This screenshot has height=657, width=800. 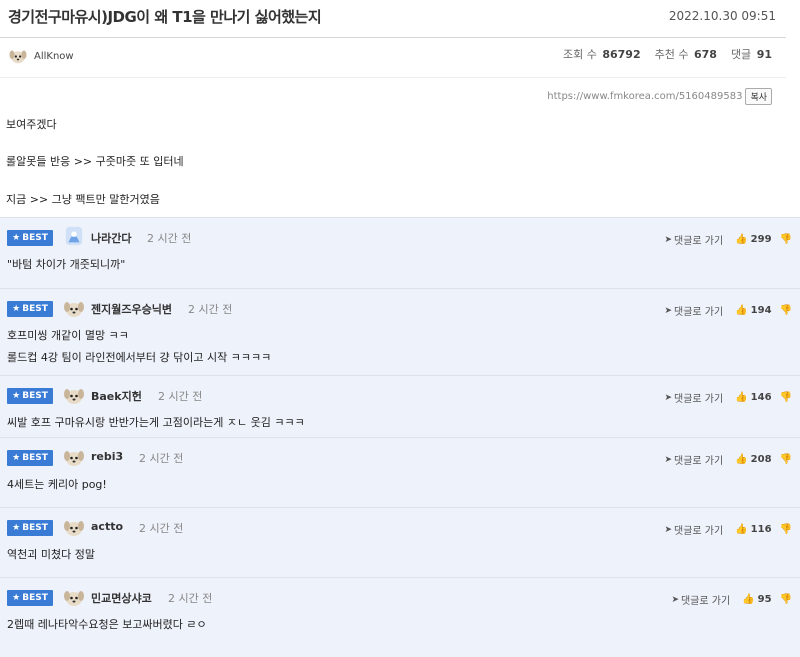 I want to click on post-body-line: 보여주겠다, so click(x=31, y=124).